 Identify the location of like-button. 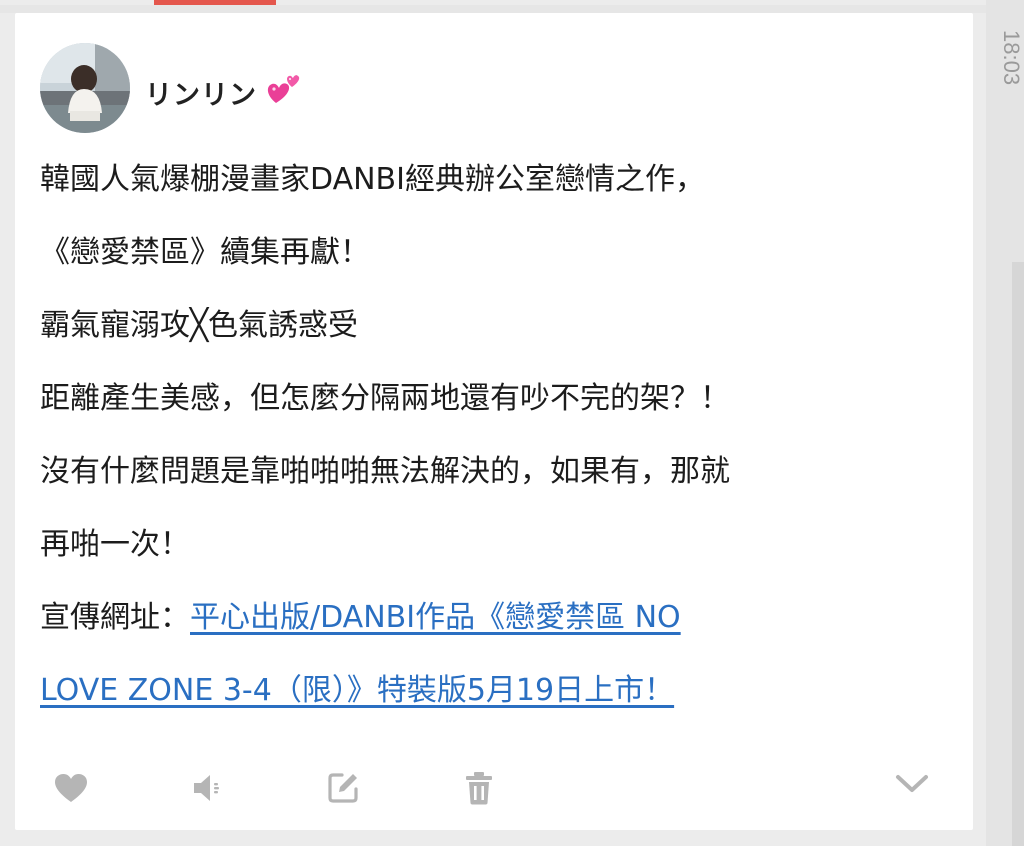
(71, 788).